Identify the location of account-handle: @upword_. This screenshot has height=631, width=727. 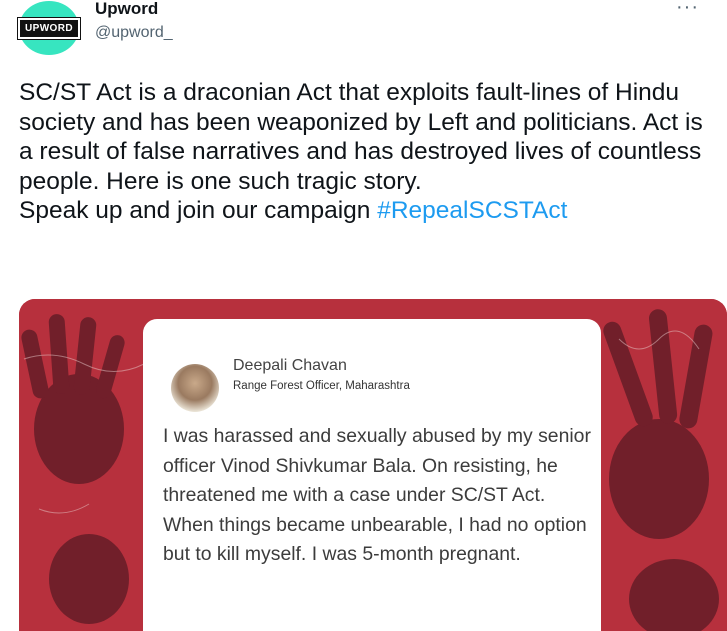
(134, 33).